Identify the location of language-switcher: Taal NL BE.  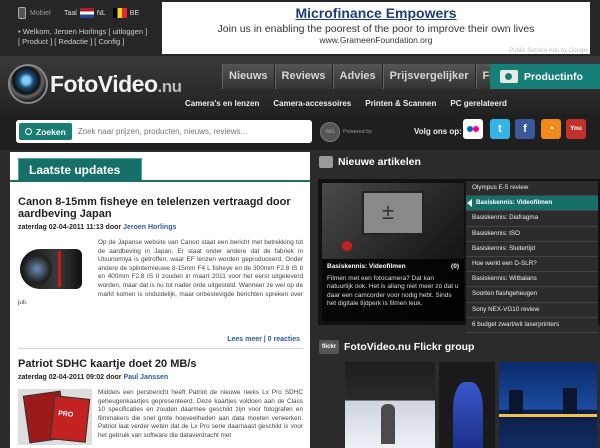
(103, 13).